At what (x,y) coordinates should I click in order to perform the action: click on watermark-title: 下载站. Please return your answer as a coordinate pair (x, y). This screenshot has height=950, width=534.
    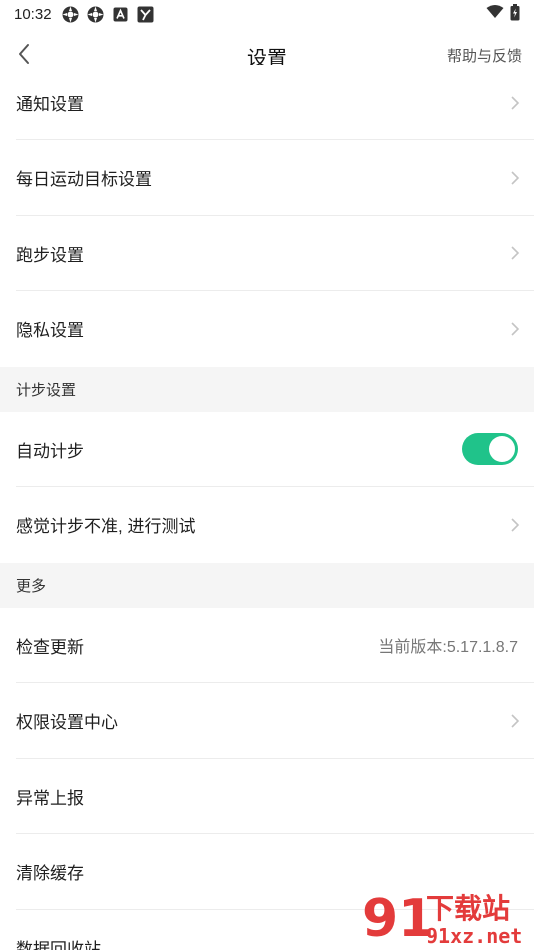
    Looking at the image, I should click on (468, 908).